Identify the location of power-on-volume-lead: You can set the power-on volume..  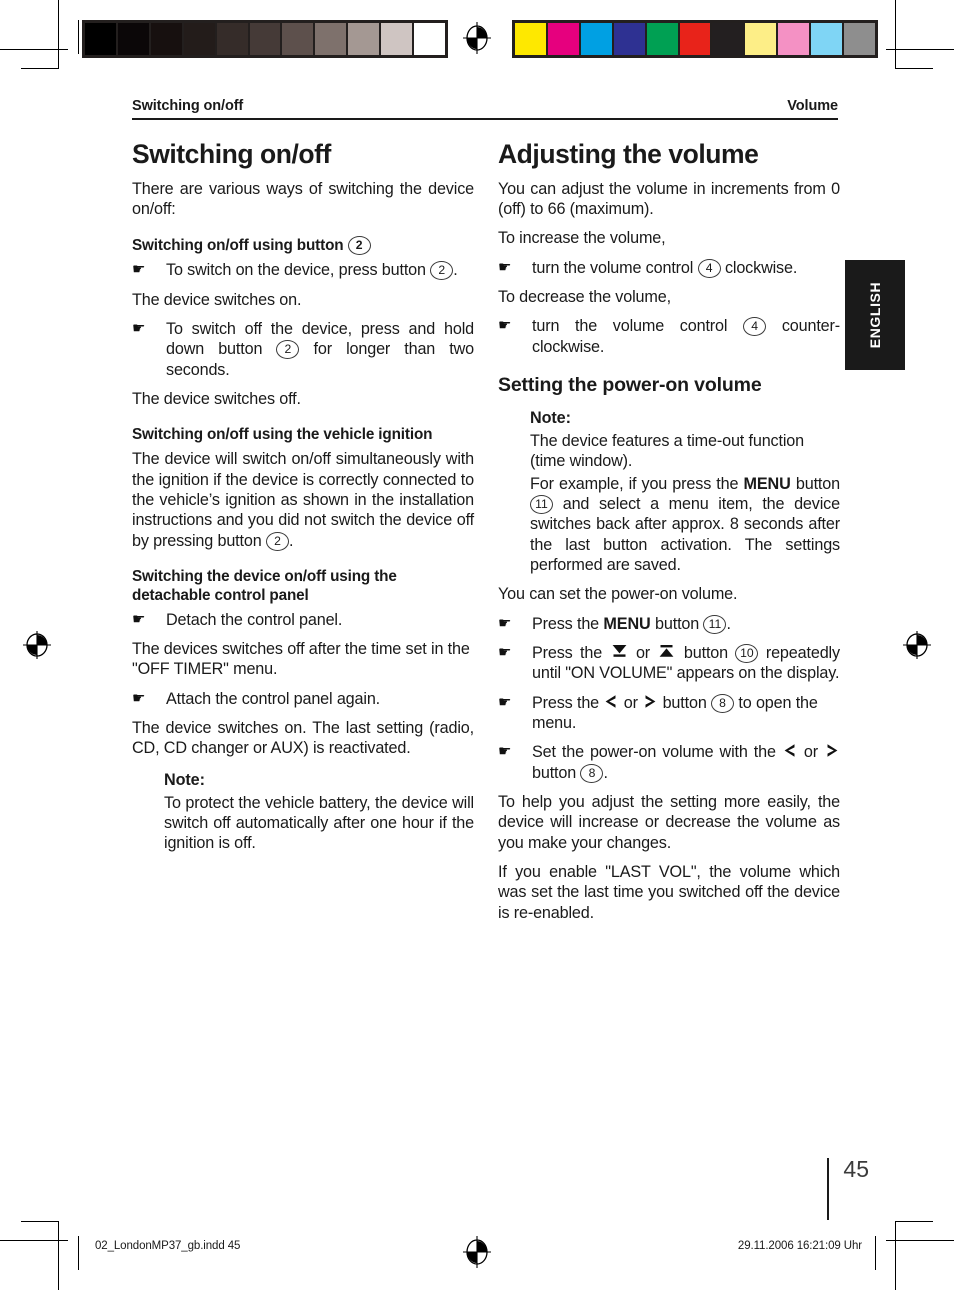
(618, 594).